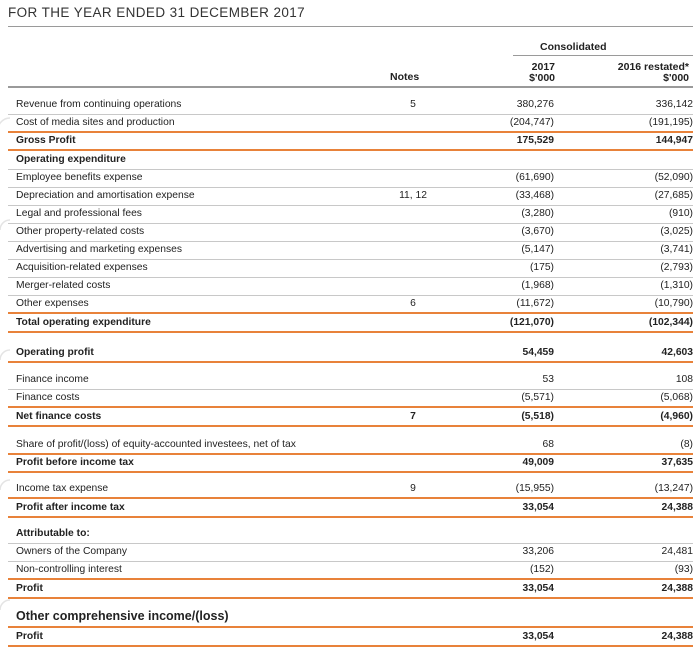 This screenshot has width=697, height=649. I want to click on table-row: Gross Profit 175,529 144,947, so click(350, 142).